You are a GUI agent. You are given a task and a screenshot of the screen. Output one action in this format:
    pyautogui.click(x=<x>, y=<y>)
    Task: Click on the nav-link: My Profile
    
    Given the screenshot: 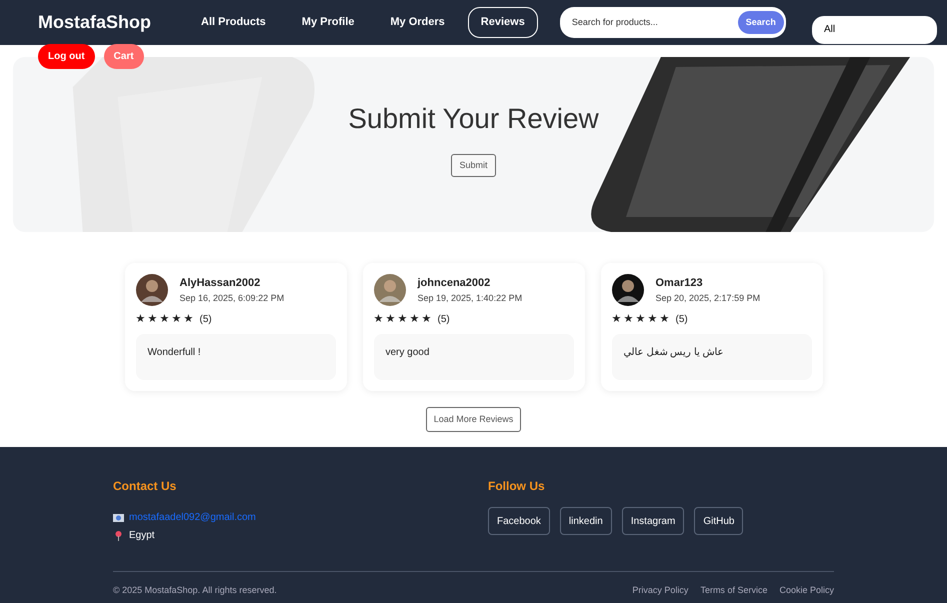 What is the action you would take?
    pyautogui.click(x=328, y=22)
    